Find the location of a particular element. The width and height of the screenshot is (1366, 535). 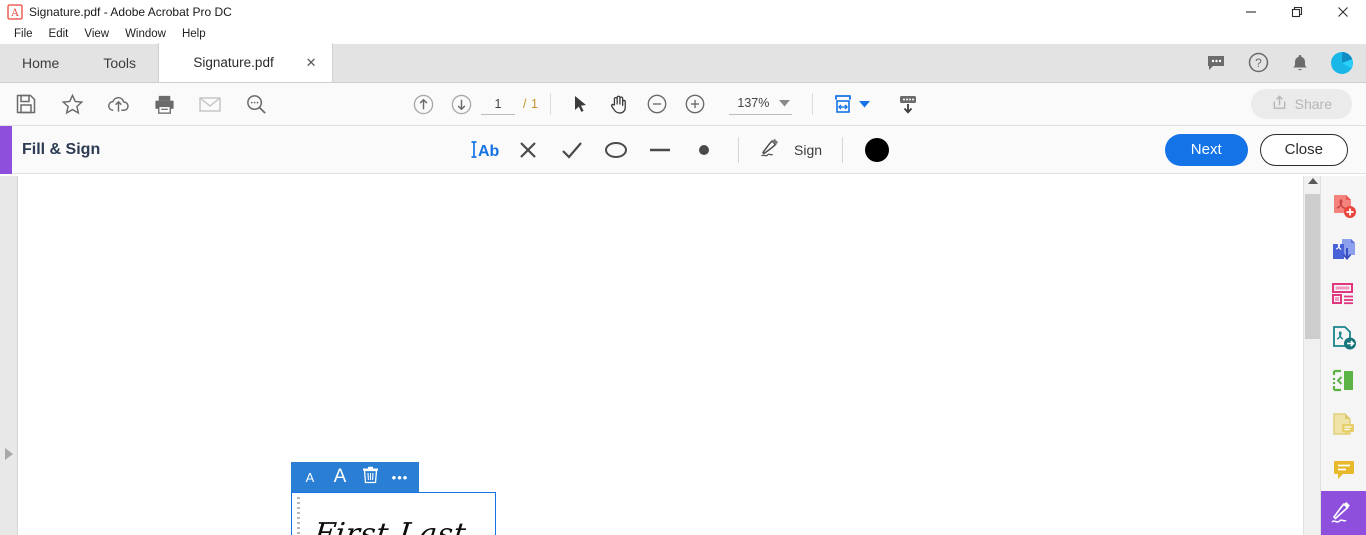

prev-page-icon is located at coordinates (423, 104).